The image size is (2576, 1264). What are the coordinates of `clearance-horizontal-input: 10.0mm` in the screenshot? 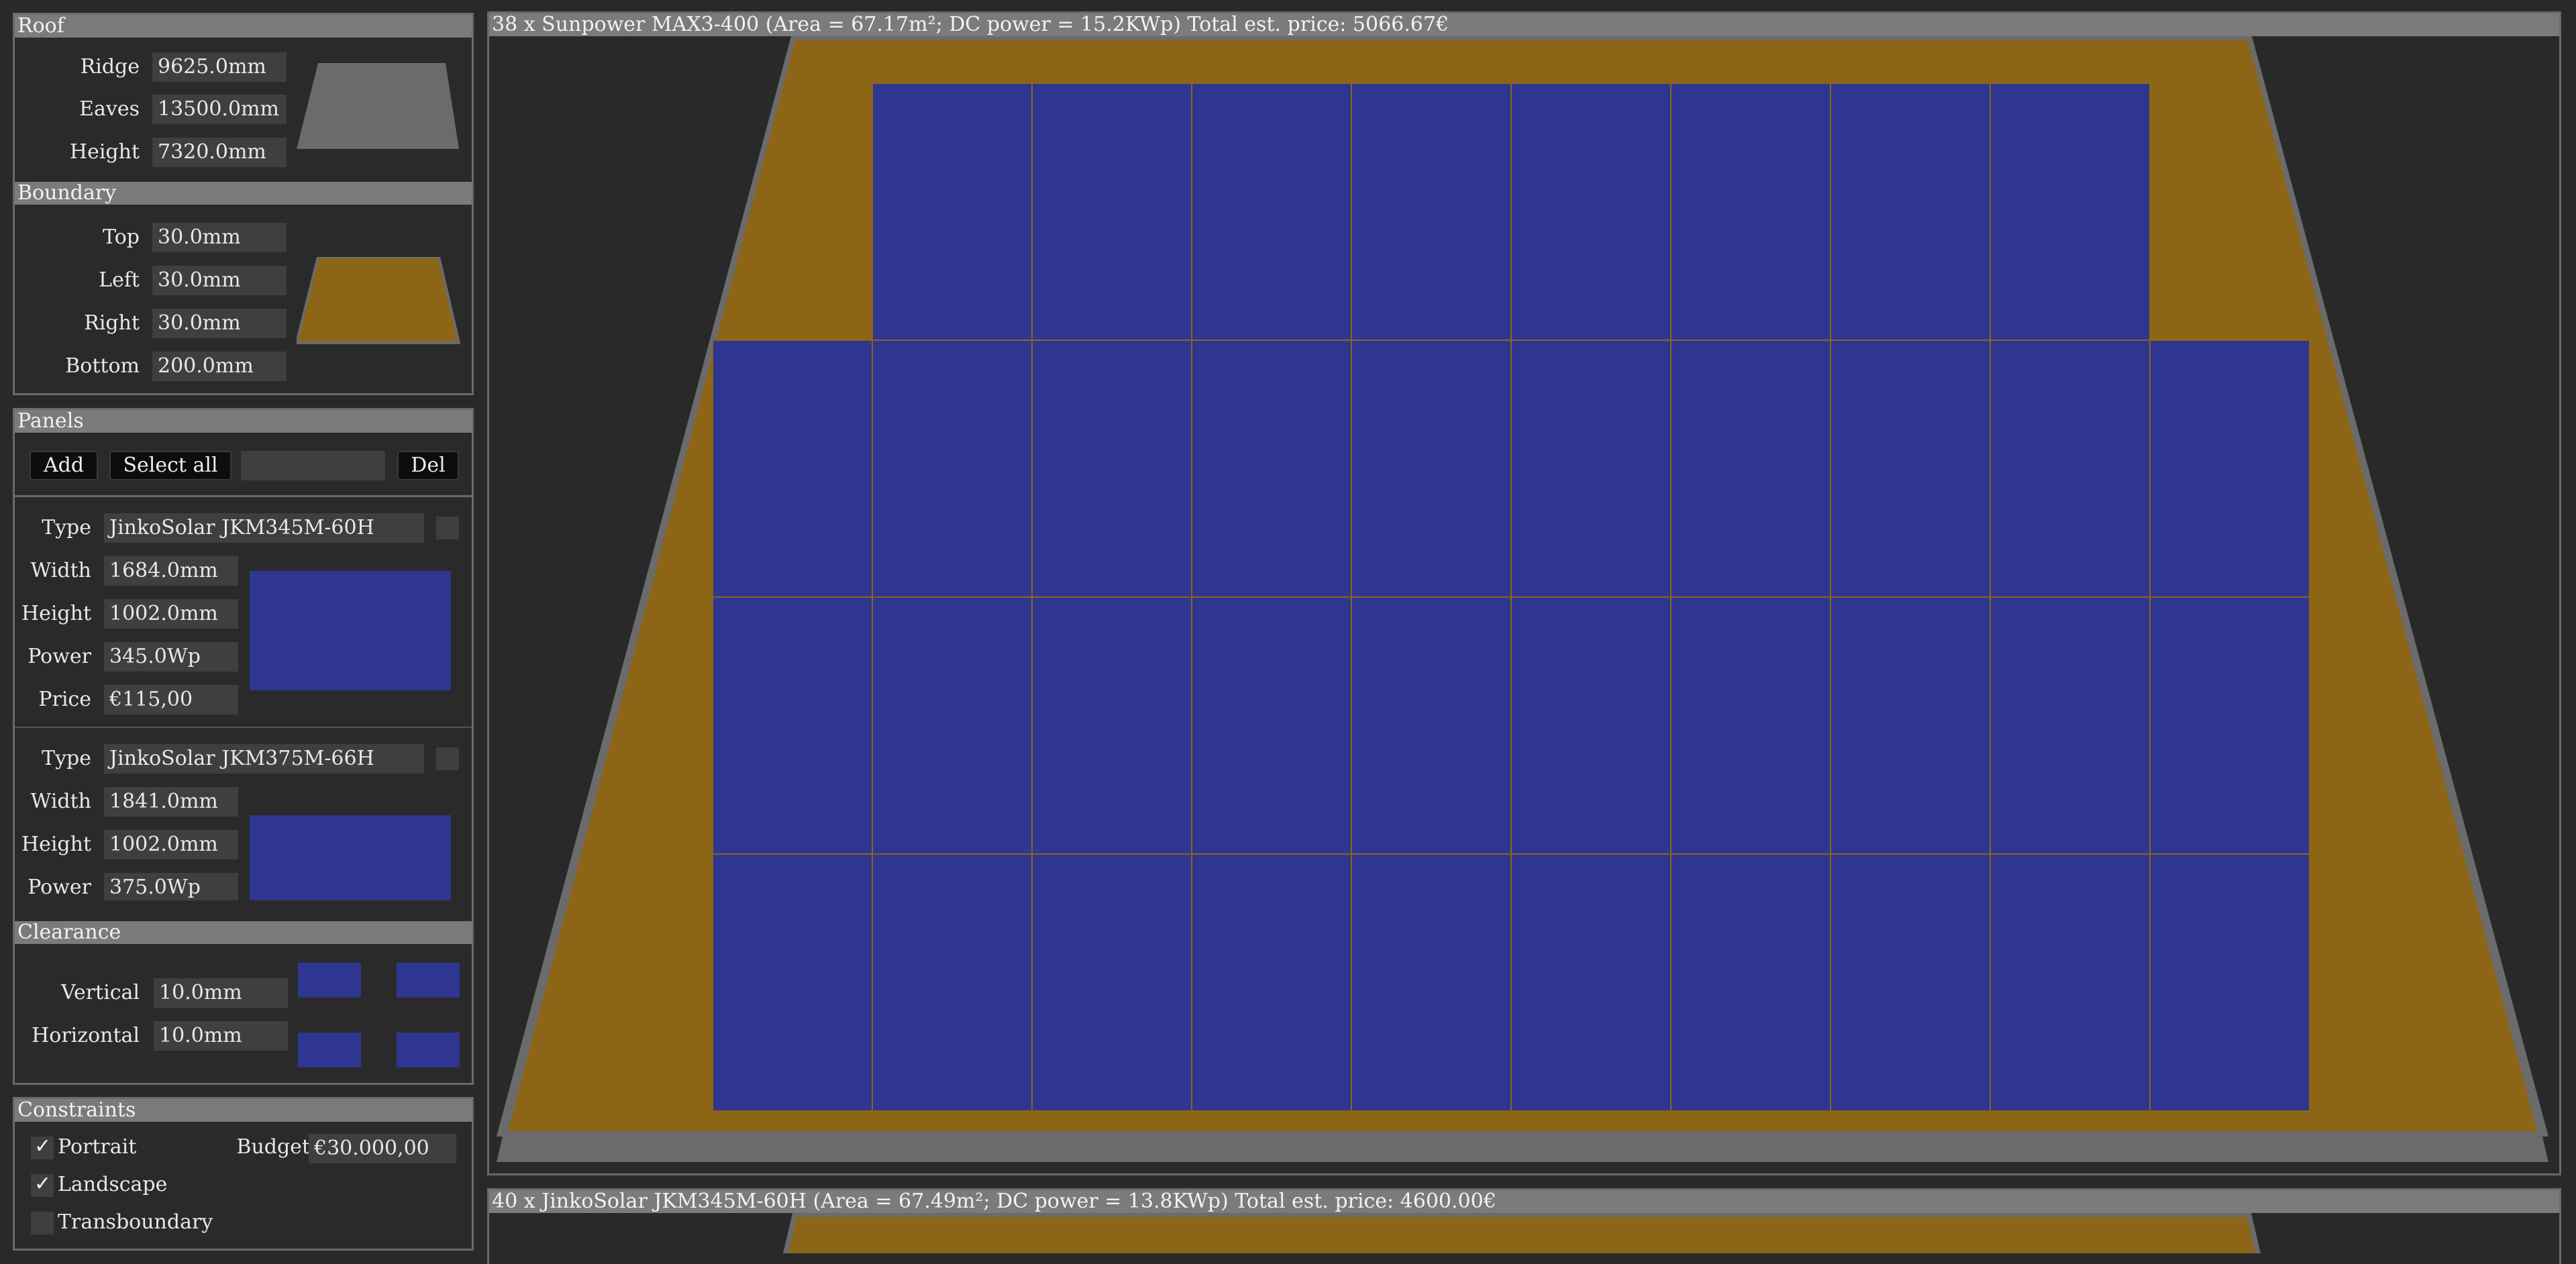 It's located at (221, 1036).